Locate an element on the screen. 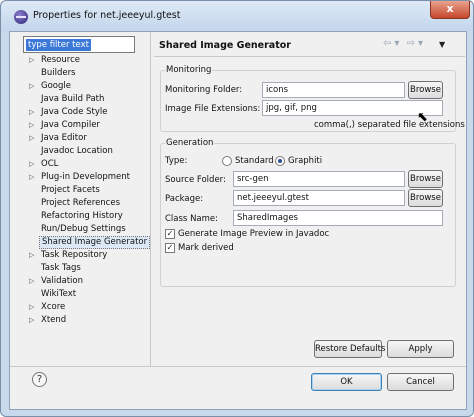 This screenshot has width=474, height=417. tree-item-validation: ▷ Validation is located at coordinates (80, 281).